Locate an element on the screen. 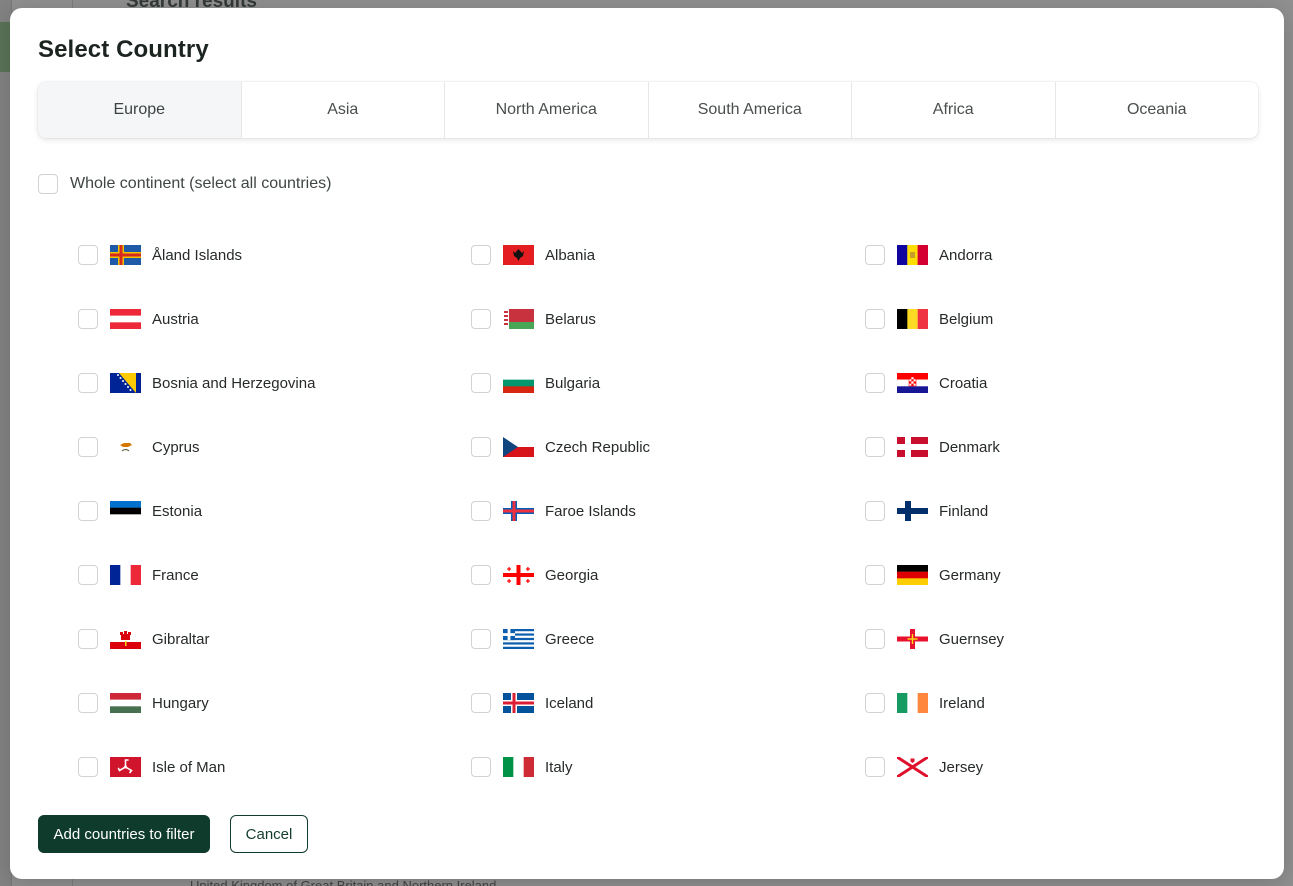 The height and width of the screenshot is (886, 1293). country-name: Estonia is located at coordinates (177, 511).